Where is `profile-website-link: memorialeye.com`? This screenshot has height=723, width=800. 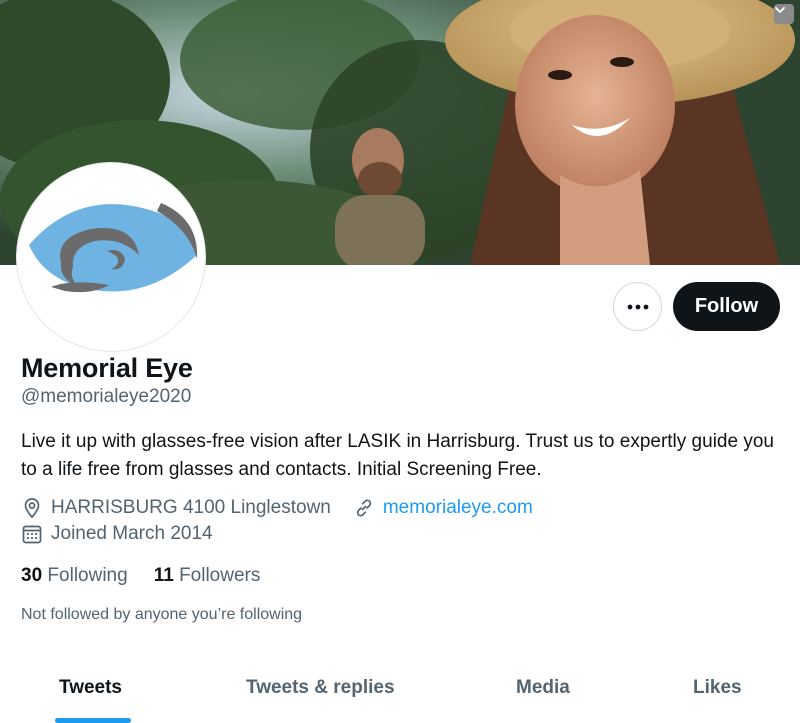 profile-website-link: memorialeye.com is located at coordinates (458, 508).